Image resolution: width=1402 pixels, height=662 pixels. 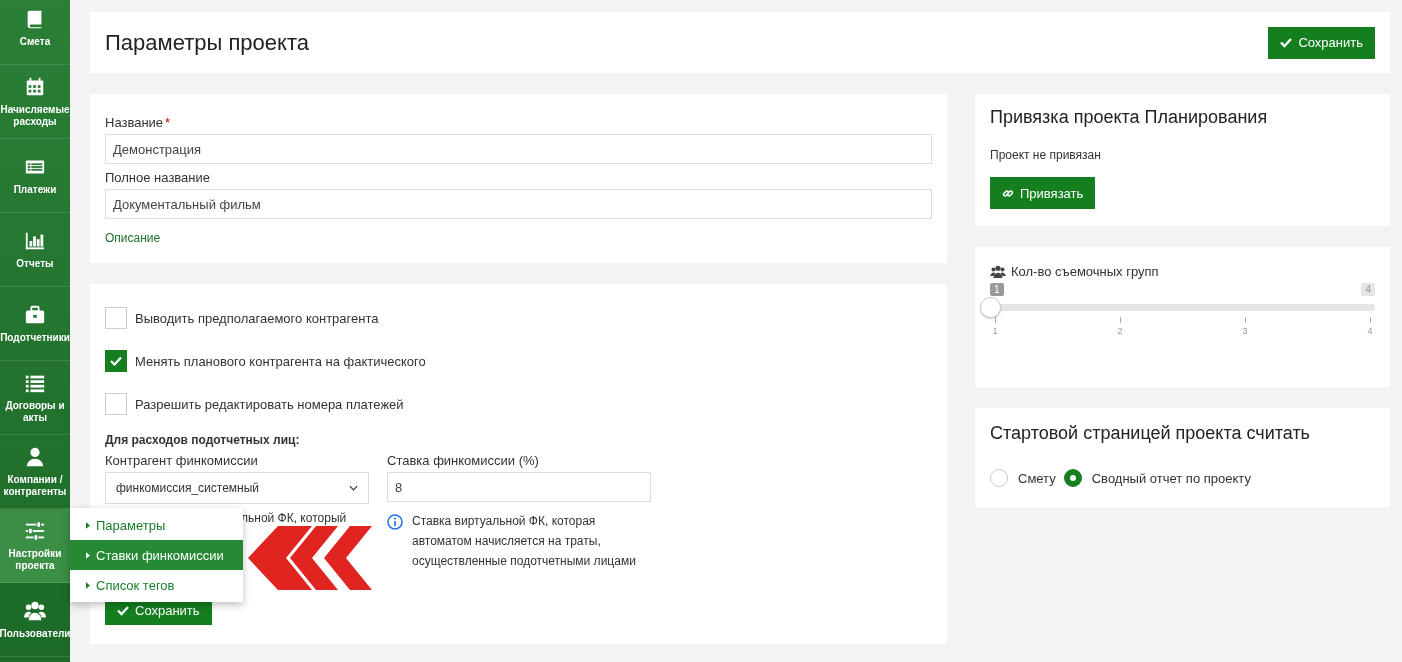 I want to click on save-button: Сохранить, so click(x=1321, y=42).